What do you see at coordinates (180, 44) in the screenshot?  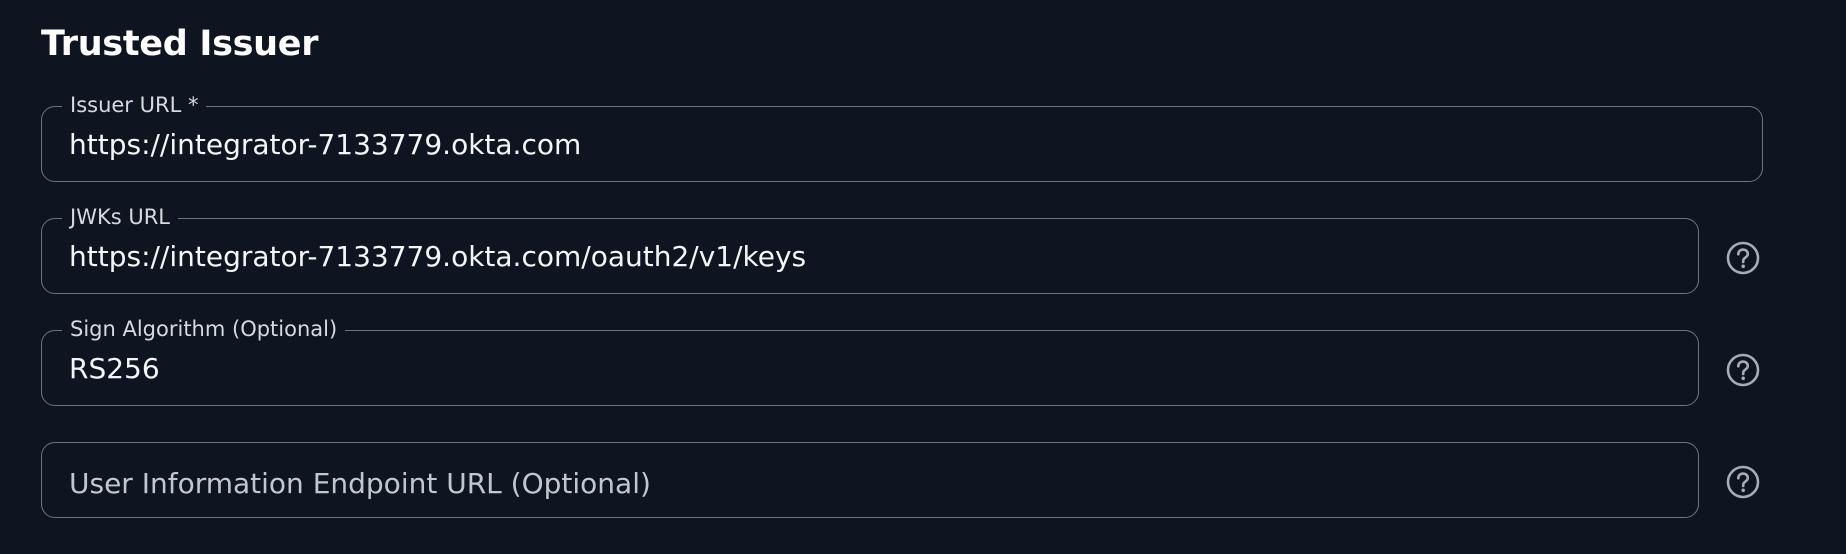 I see `section-title: Trusted Issuer` at bounding box center [180, 44].